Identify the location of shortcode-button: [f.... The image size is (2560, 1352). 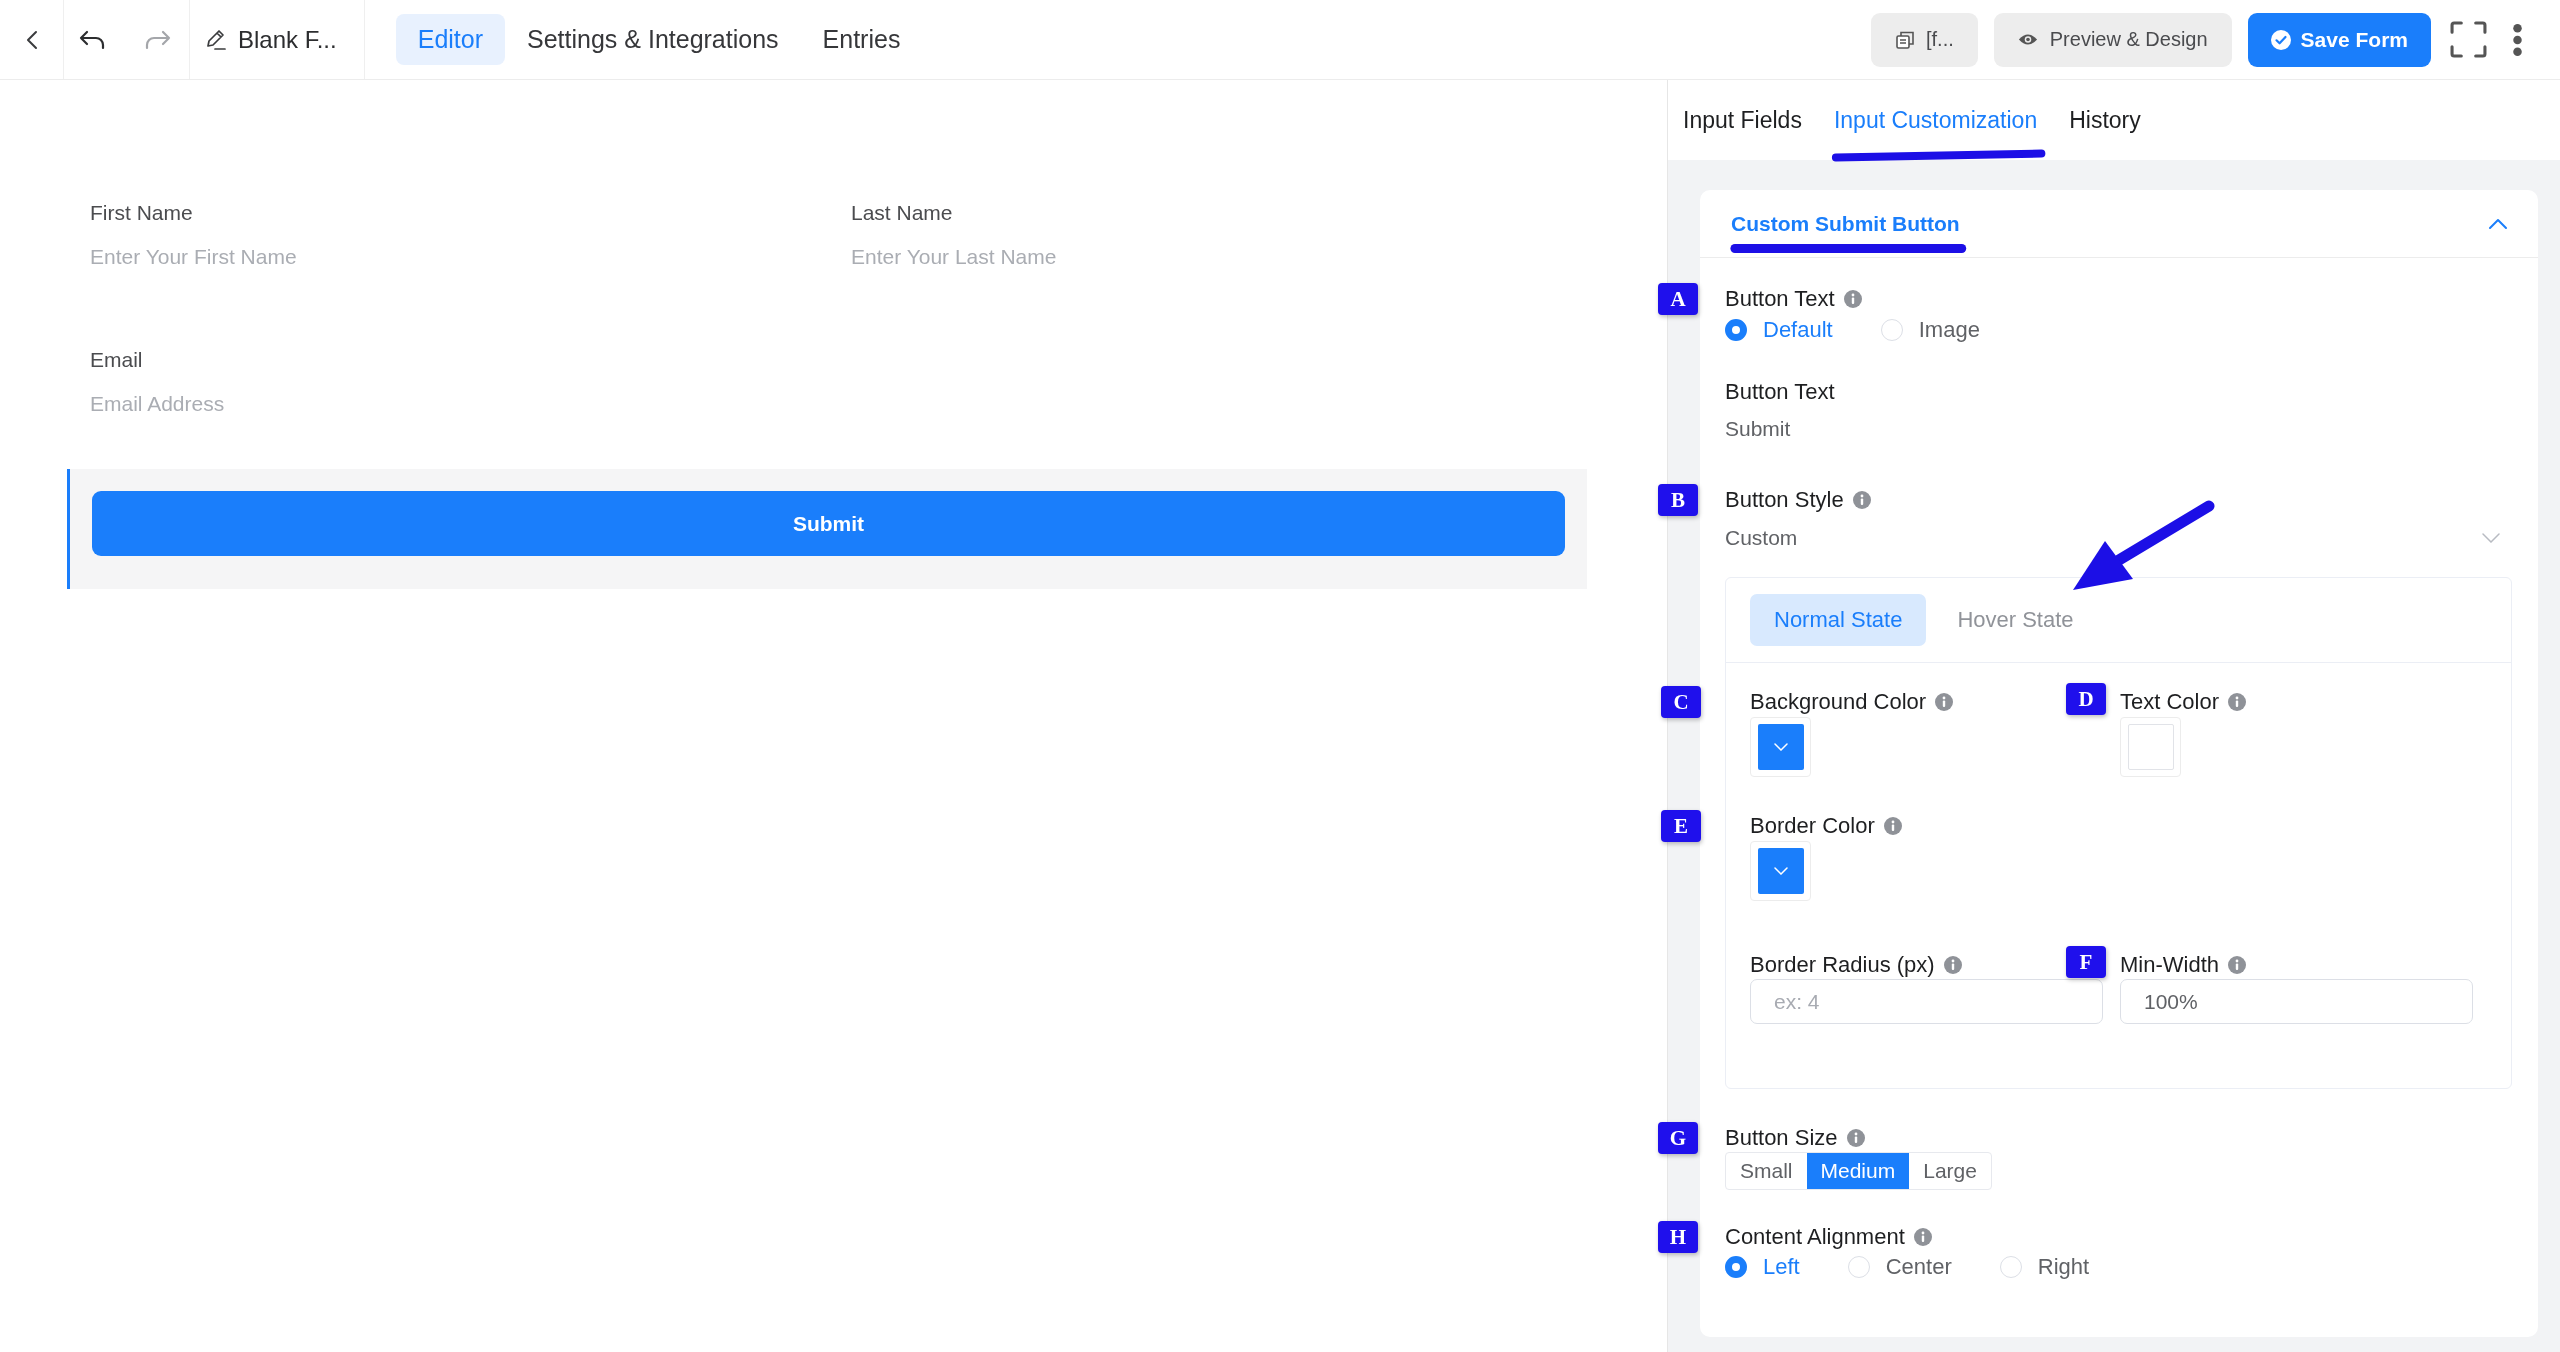
(1924, 39).